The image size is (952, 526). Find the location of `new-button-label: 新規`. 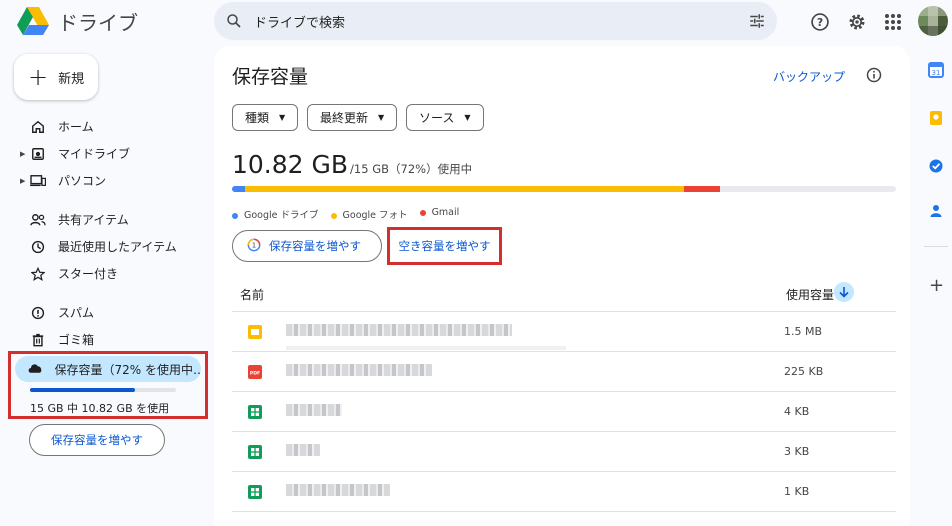

new-button-label: 新規 is located at coordinates (71, 79).